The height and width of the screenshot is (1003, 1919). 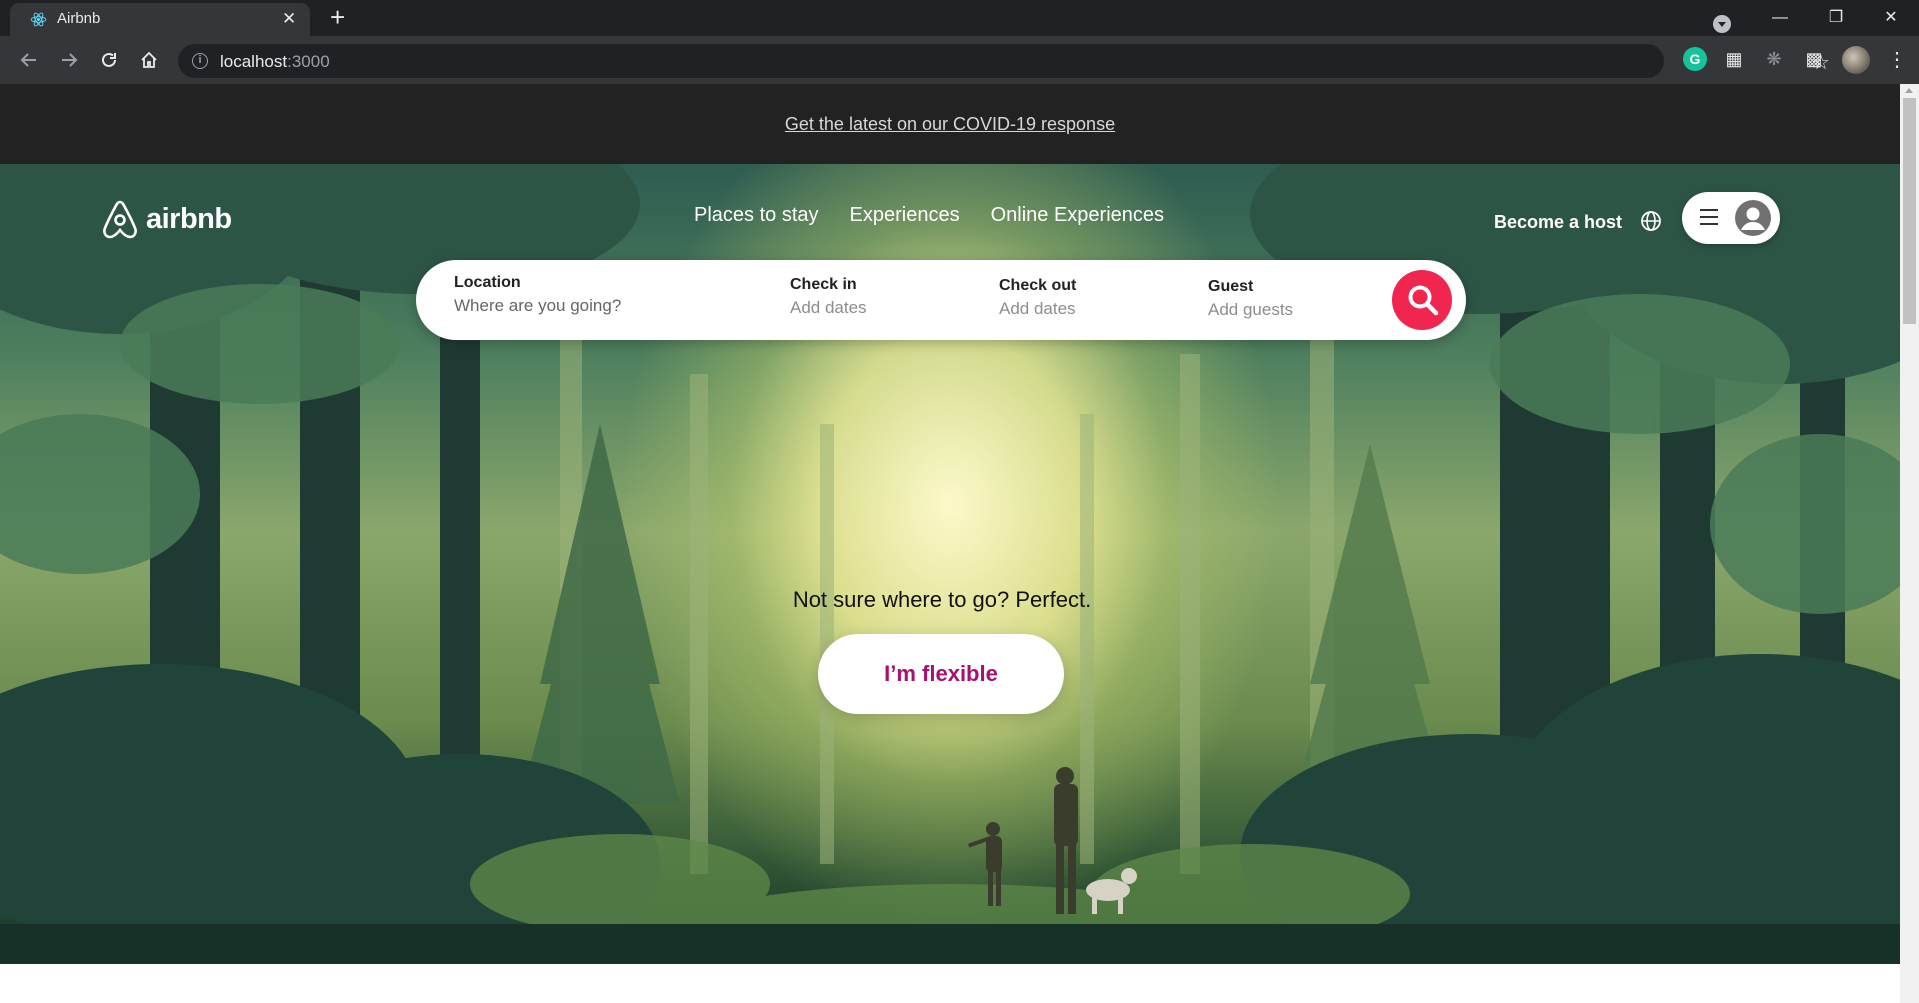 I want to click on scrollbar-thumb, so click(x=1909, y=211).